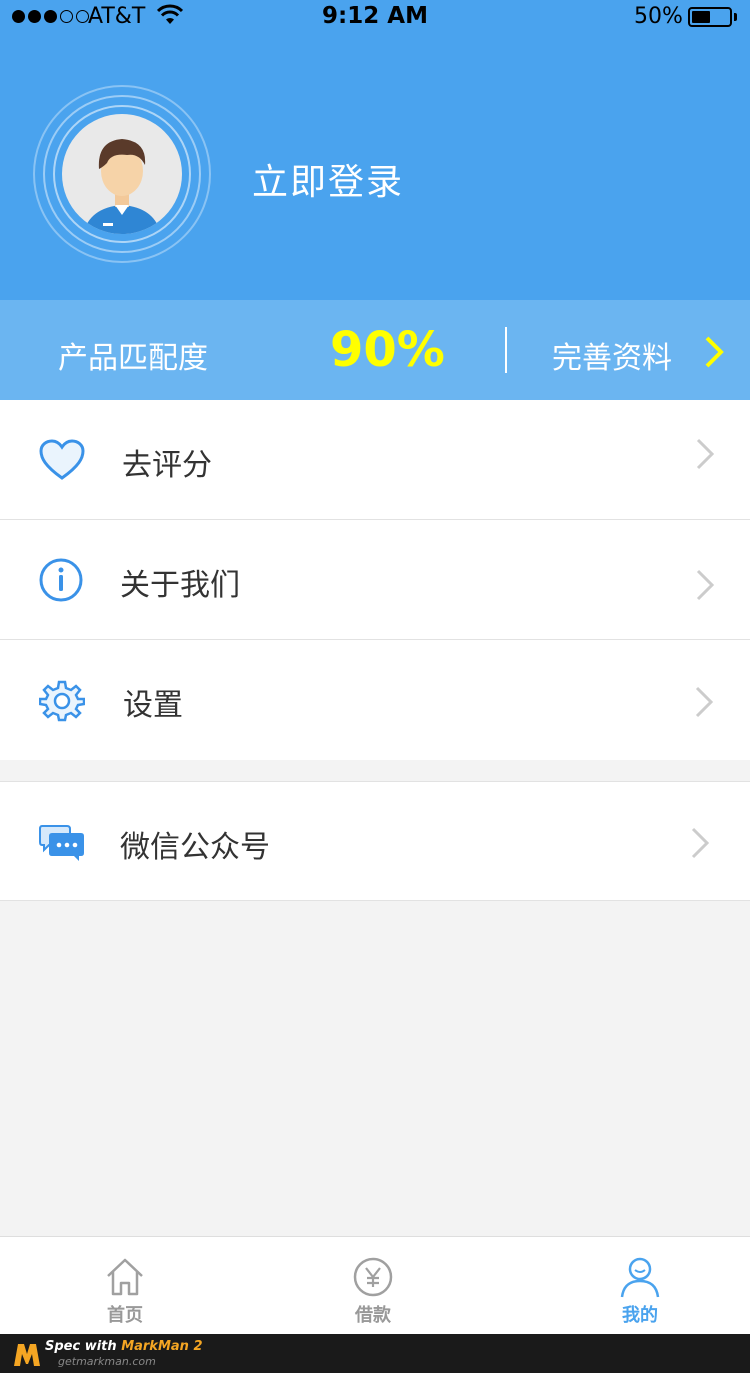 This screenshot has width=750, height=1373. I want to click on gear-icon, so click(62, 701).